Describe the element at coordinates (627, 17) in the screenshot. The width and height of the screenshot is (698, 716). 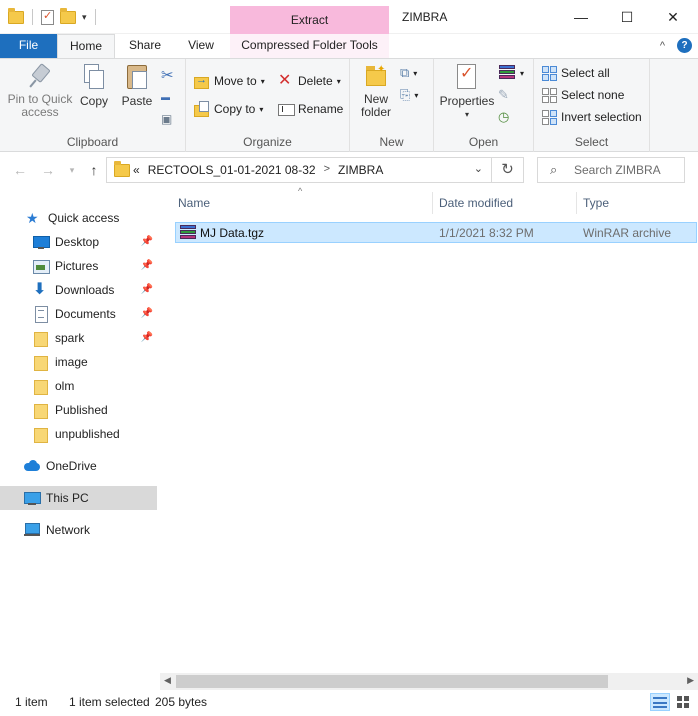
I see `maximize-button: ☐` at that location.